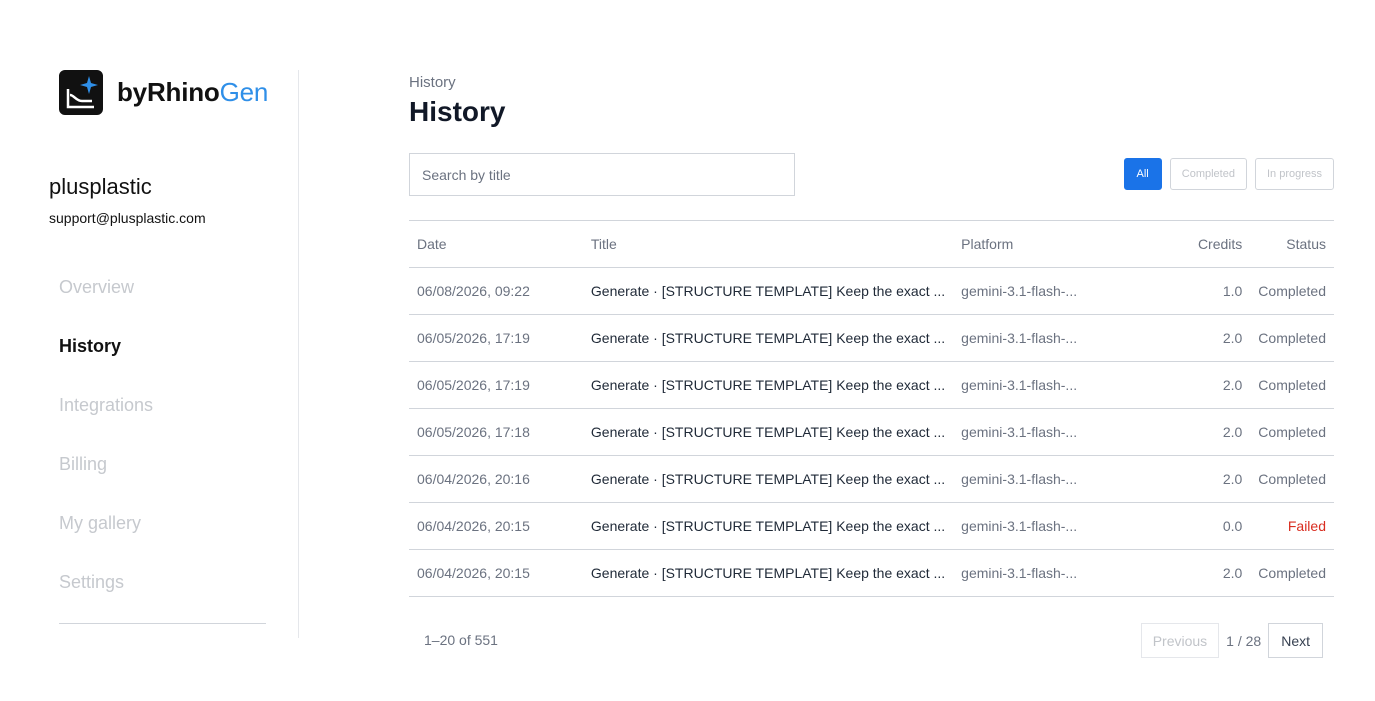  Describe the element at coordinates (496, 432) in the screenshot. I see `cell-date: 06/05/2026, 17:18` at that location.